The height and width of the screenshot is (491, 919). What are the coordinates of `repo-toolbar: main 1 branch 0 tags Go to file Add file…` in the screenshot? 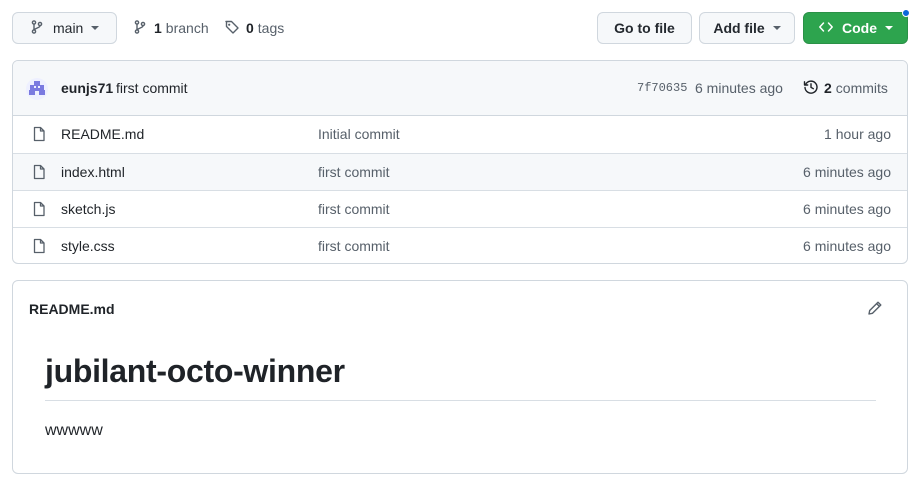 It's located at (461, 26).